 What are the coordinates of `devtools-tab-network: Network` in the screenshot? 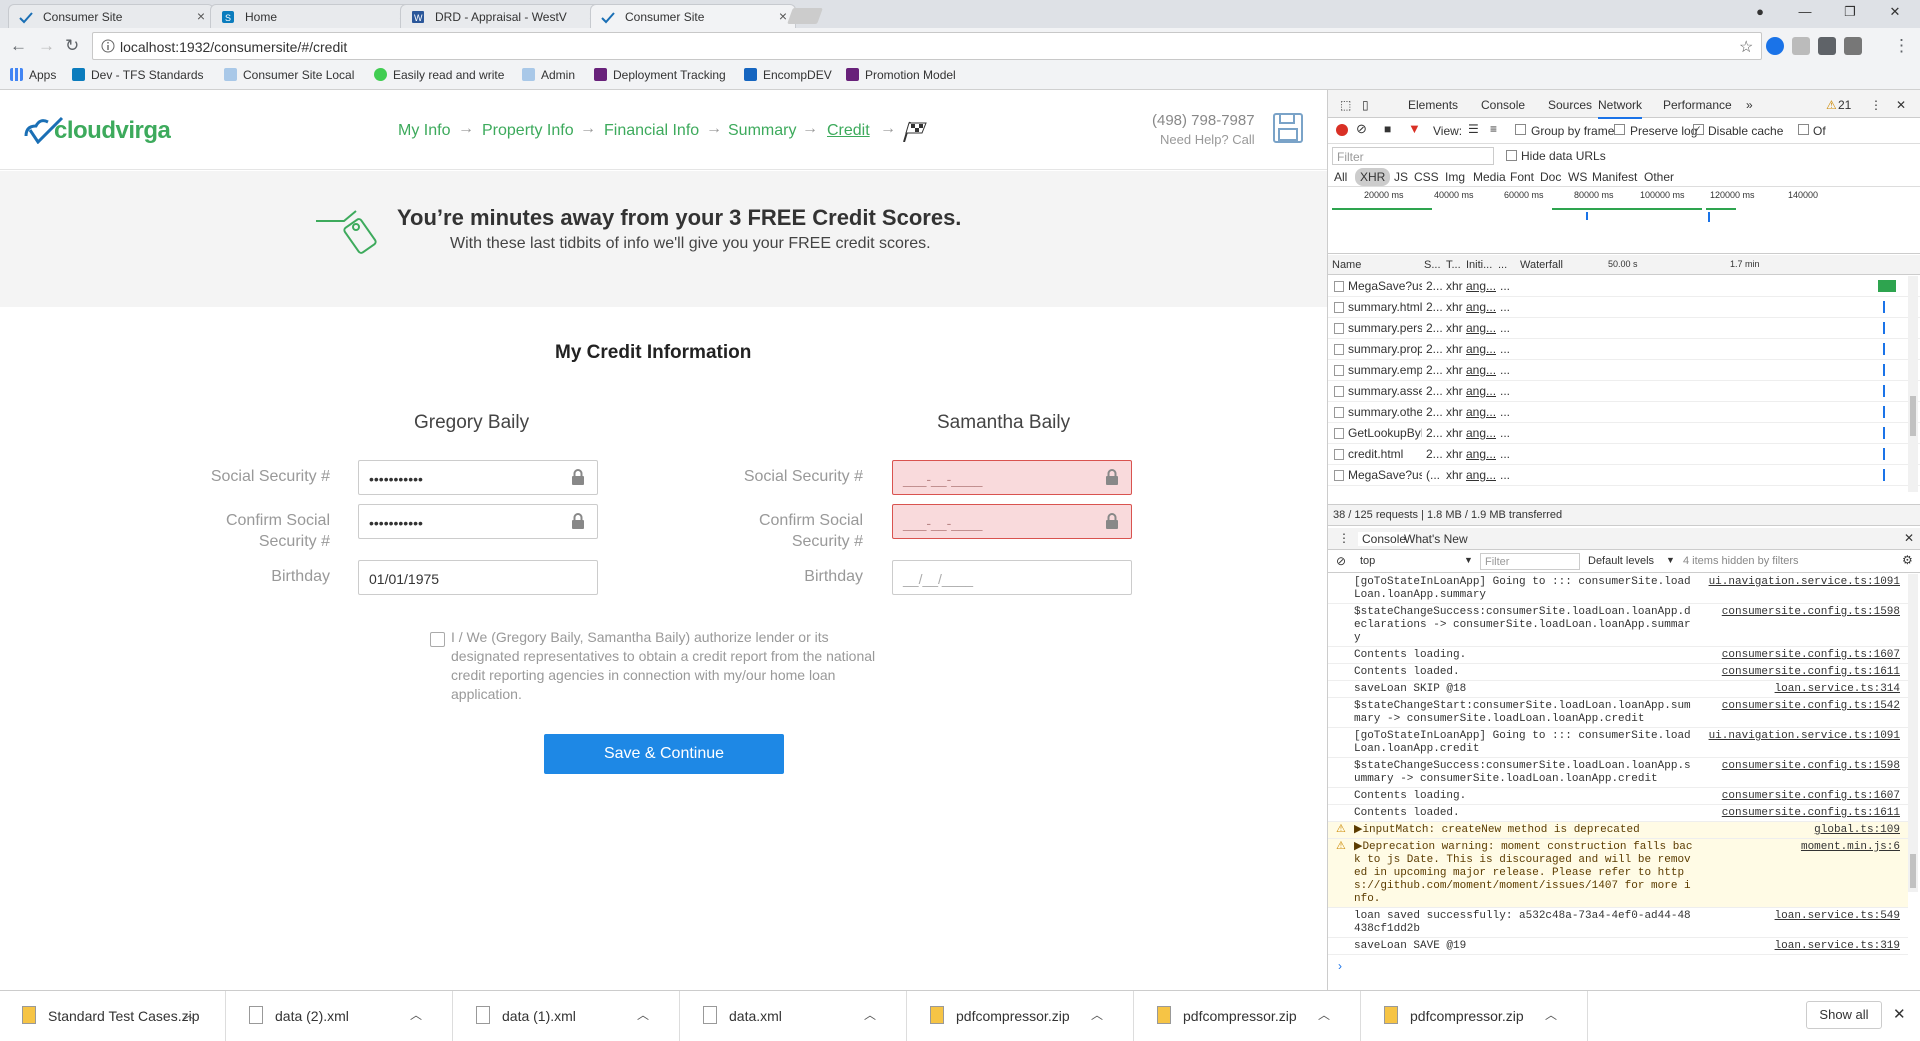 It's located at (1620, 108).